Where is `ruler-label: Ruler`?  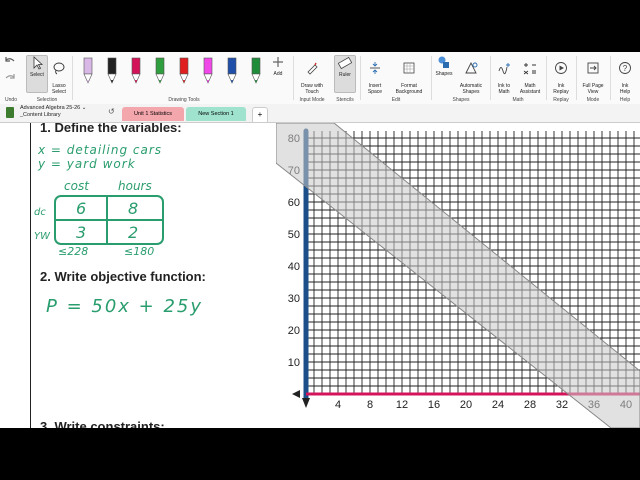
ruler-label: Ruler is located at coordinates (345, 75).